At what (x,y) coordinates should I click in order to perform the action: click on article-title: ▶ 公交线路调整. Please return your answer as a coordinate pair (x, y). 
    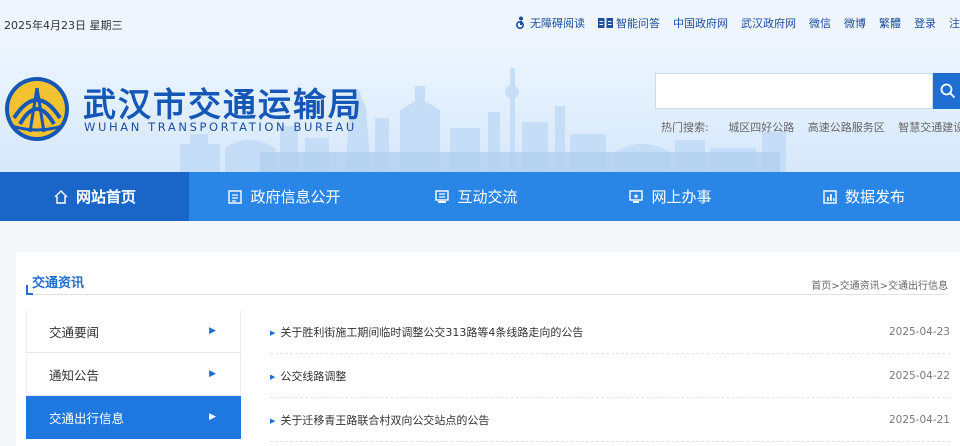
    Looking at the image, I should click on (308, 376).